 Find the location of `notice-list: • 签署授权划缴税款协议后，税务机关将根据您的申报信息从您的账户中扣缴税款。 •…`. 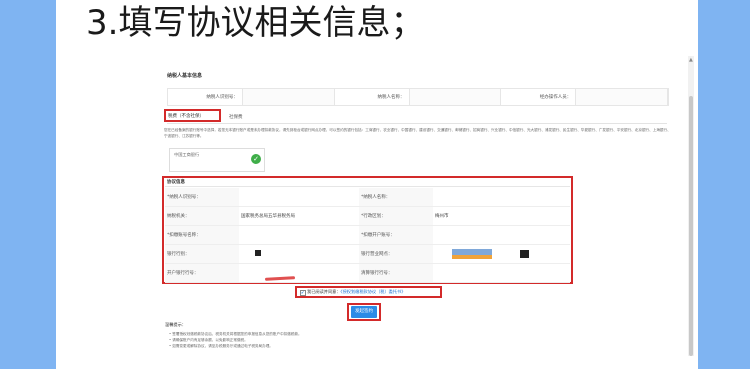

notice-list: • 签署授权划缴税款协议后，税务机关将根据您的申报信息从您的账户中扣缴税款。 •… is located at coordinates (235, 340).